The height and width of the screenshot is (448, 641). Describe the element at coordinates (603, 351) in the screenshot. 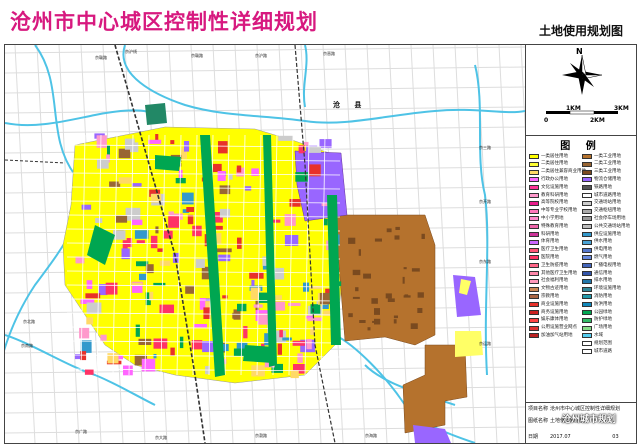

I see `legend-label: 城市道路` at that location.